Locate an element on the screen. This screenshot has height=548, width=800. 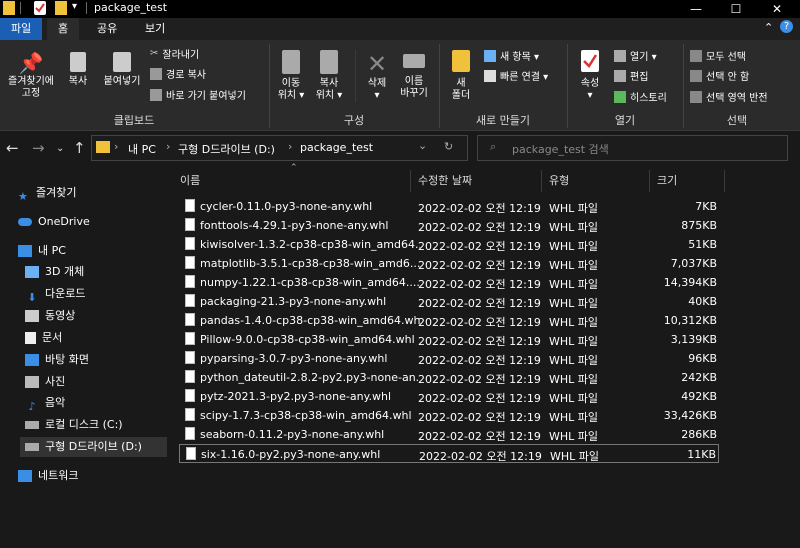
move-to-button: 이동 위치 ▾ is located at coordinates (291, 76).